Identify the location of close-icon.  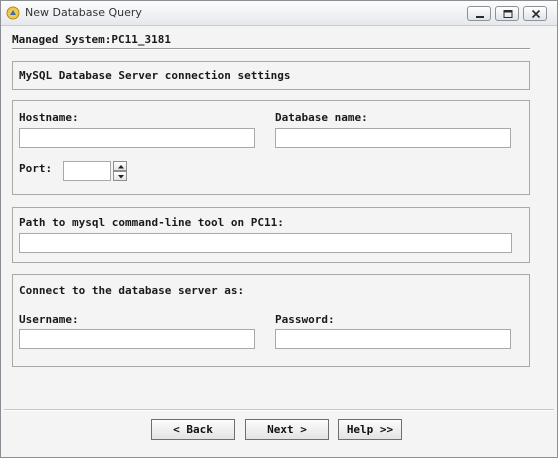
(536, 14).